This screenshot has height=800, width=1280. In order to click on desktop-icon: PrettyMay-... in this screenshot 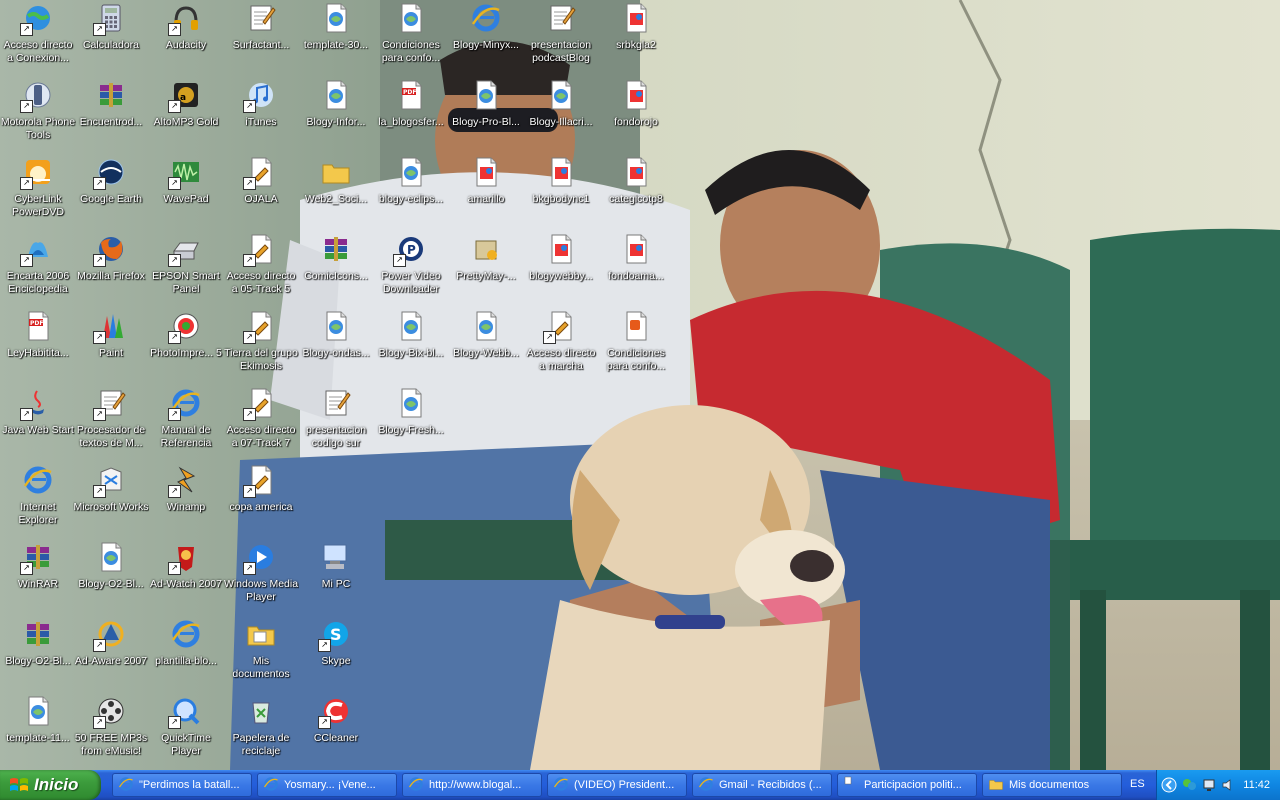, I will do `click(486, 267)`.